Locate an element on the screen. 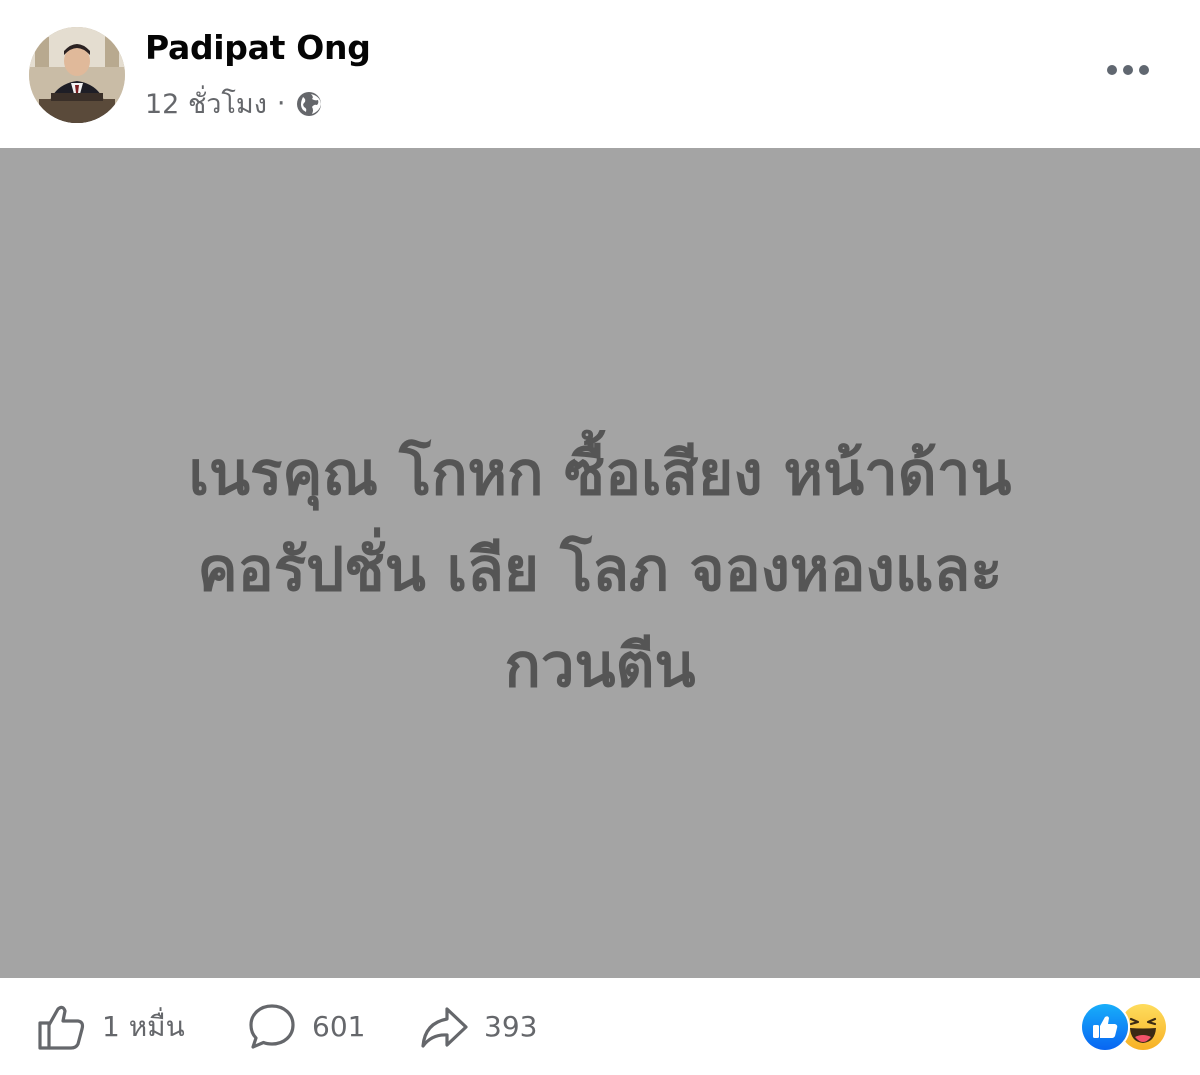 The height and width of the screenshot is (1075, 1200). comment-count: 601 is located at coordinates (339, 1026).